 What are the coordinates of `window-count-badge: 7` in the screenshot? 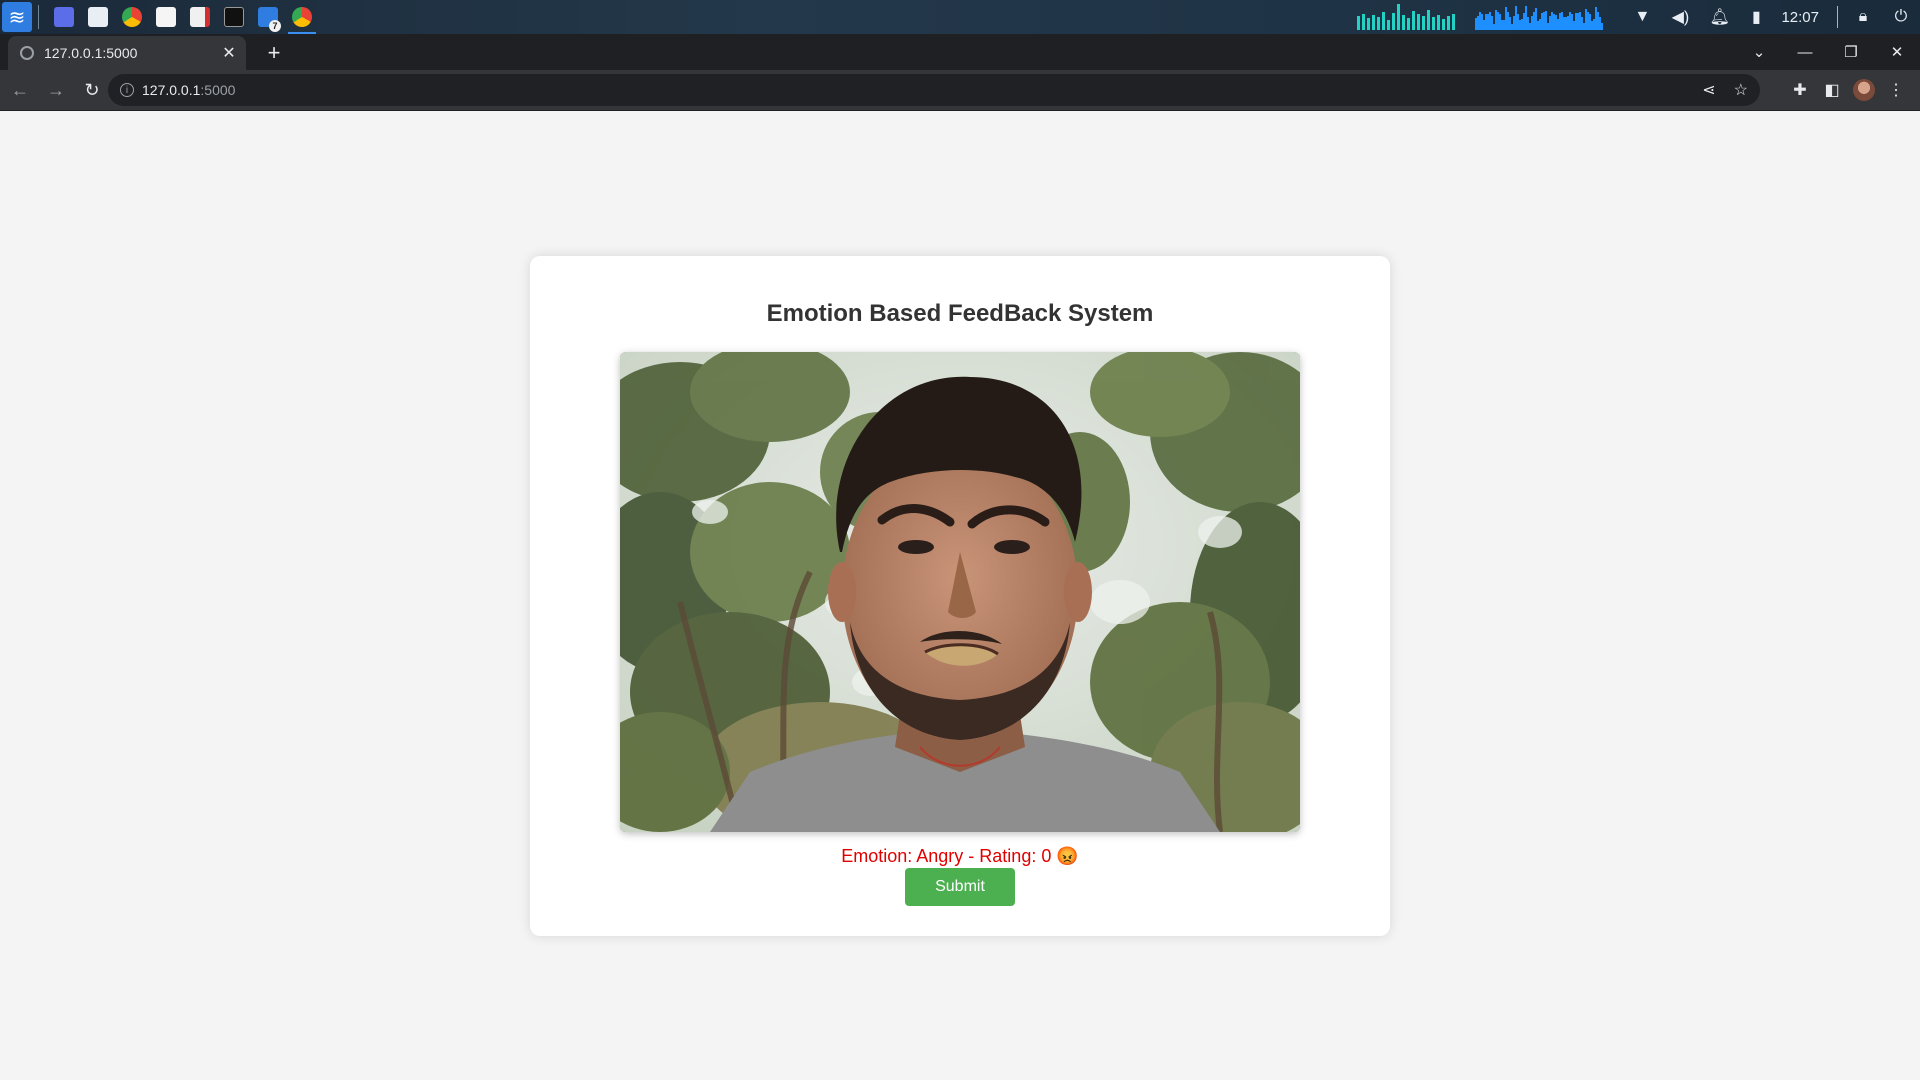 It's located at (275, 26).